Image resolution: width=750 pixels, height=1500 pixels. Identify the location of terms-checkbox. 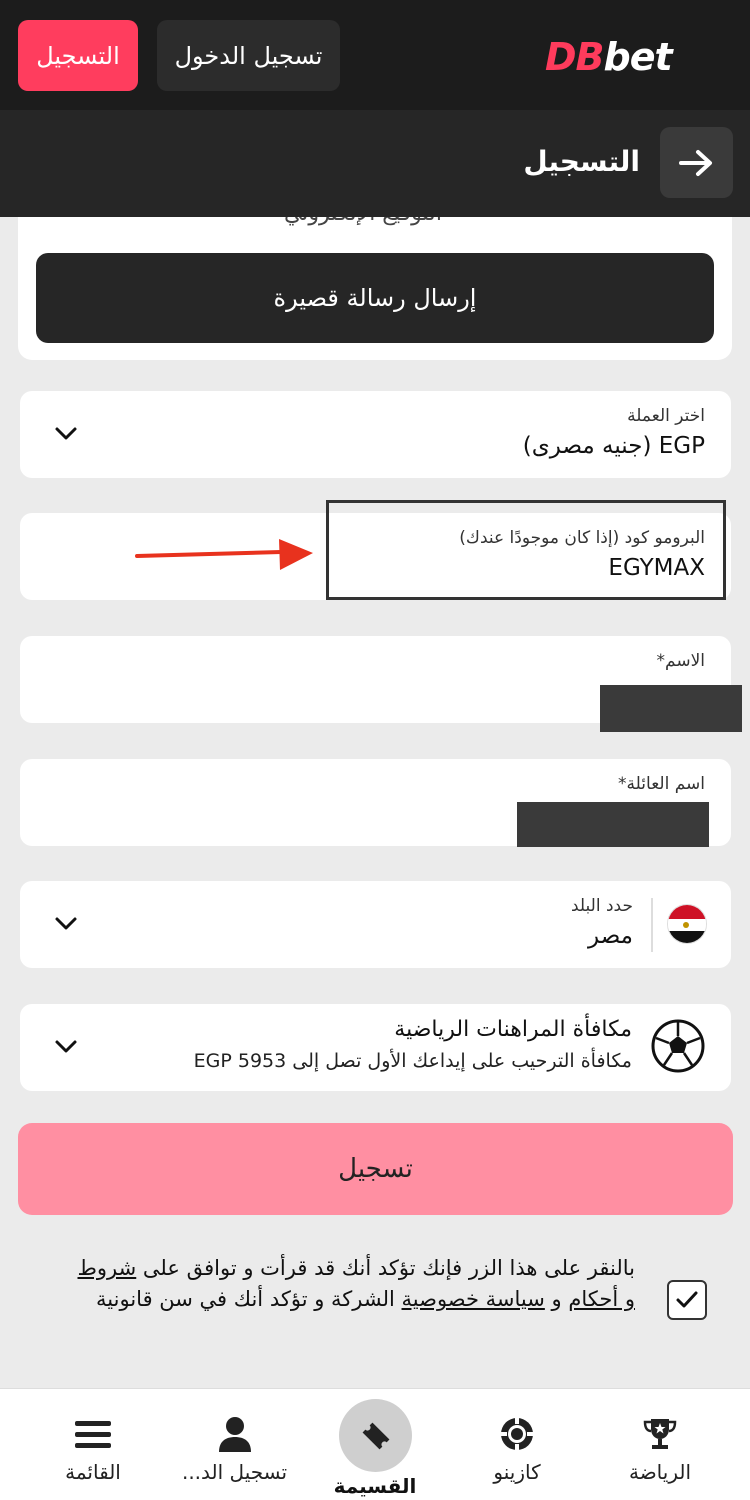
(687, 1300).